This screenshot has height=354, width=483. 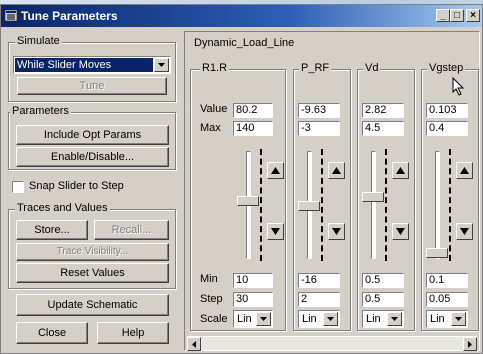 What do you see at coordinates (443, 15) in the screenshot?
I see `minimize-button: _` at bounding box center [443, 15].